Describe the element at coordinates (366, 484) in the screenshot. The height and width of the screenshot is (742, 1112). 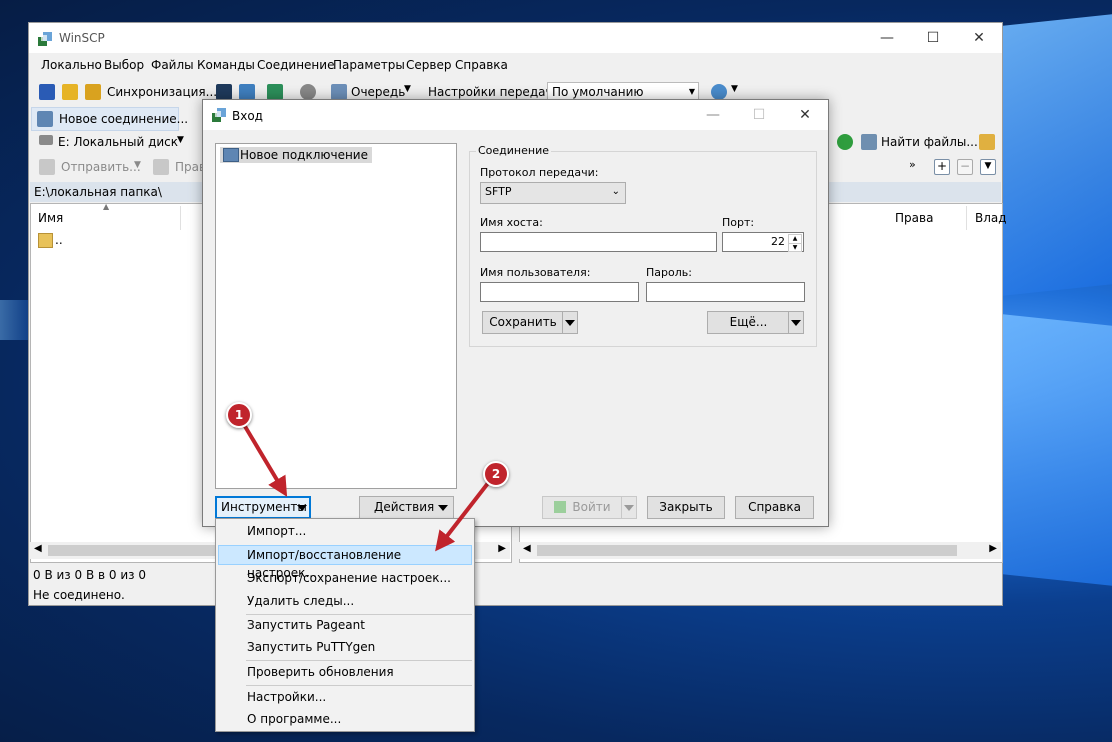
I see `annotation-arrows` at that location.